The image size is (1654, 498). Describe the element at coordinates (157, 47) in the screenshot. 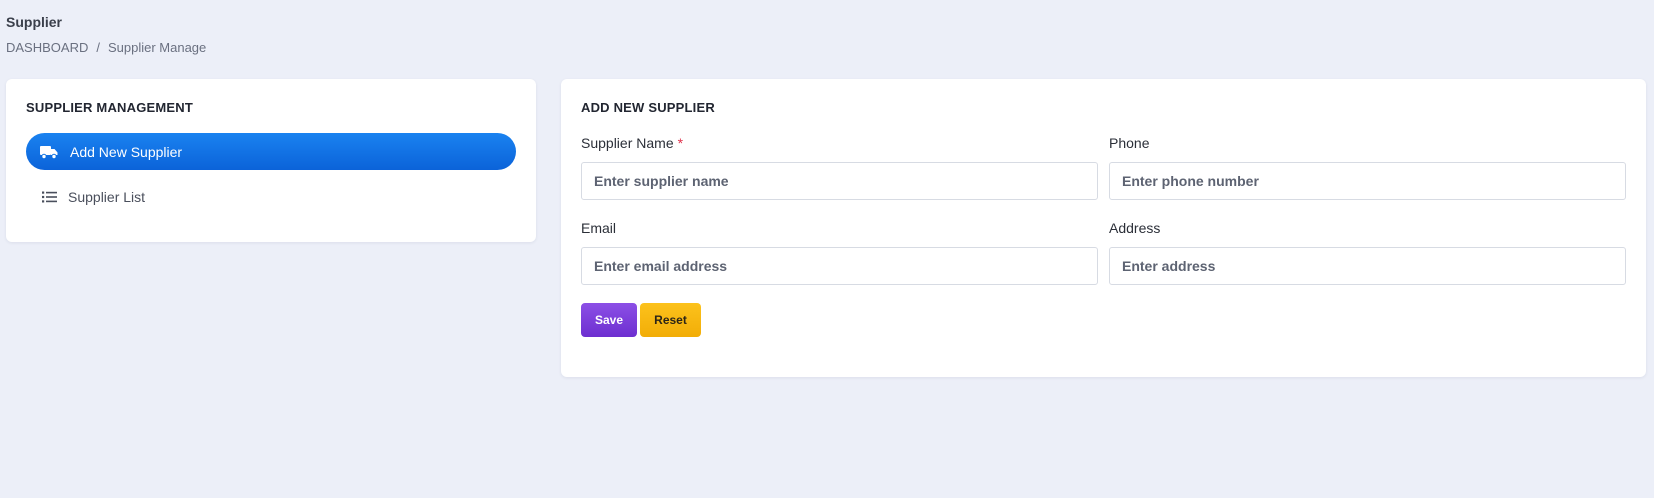

I see `breadcrumb-current: Supplier Manage` at that location.